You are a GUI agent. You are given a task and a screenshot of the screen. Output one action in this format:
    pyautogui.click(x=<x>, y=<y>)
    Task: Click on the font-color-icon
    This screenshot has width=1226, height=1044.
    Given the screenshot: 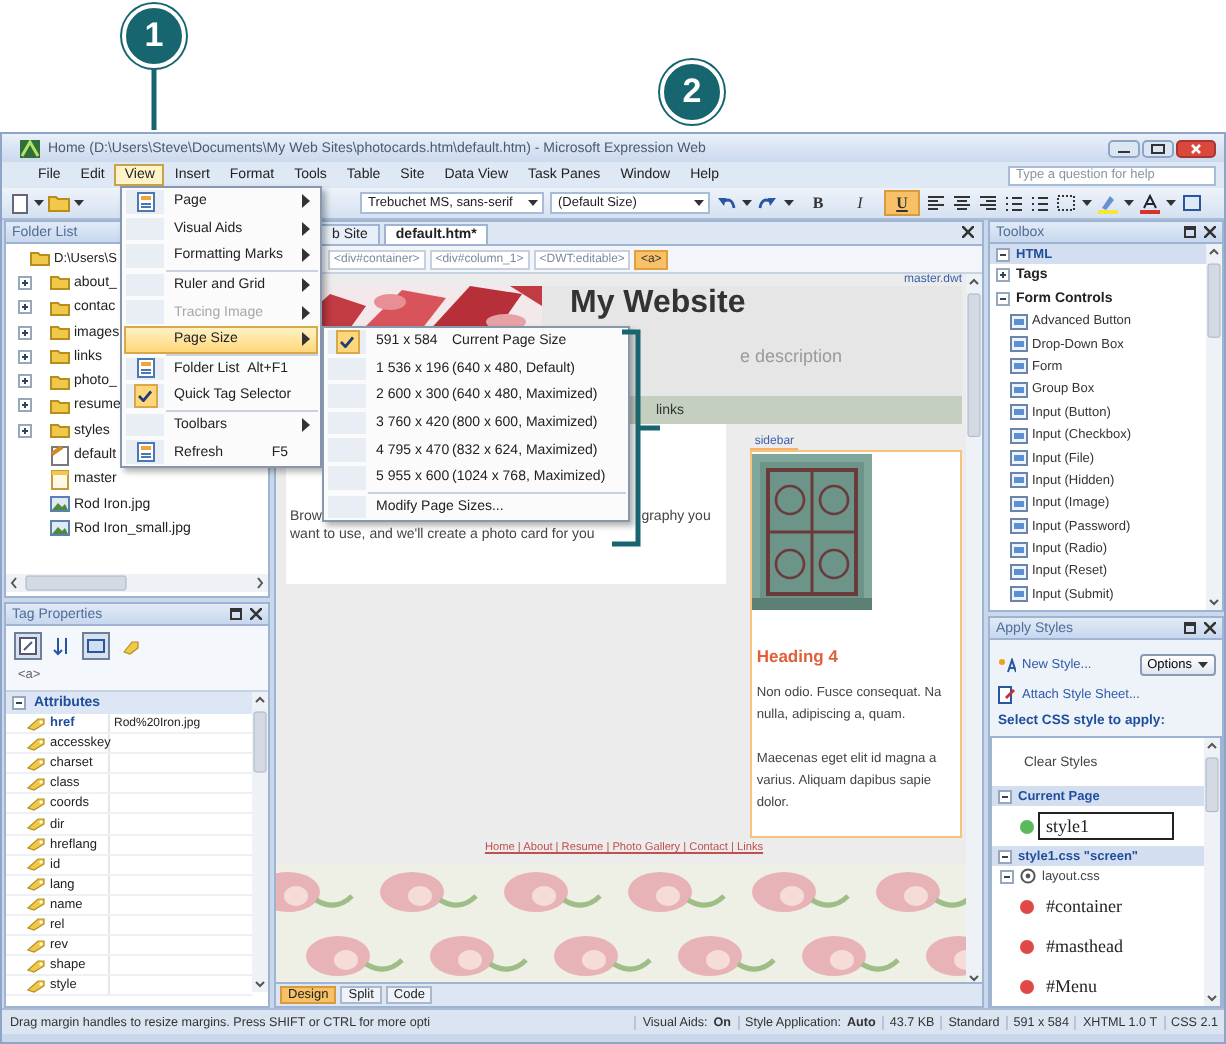 What is the action you would take?
    pyautogui.click(x=1150, y=203)
    